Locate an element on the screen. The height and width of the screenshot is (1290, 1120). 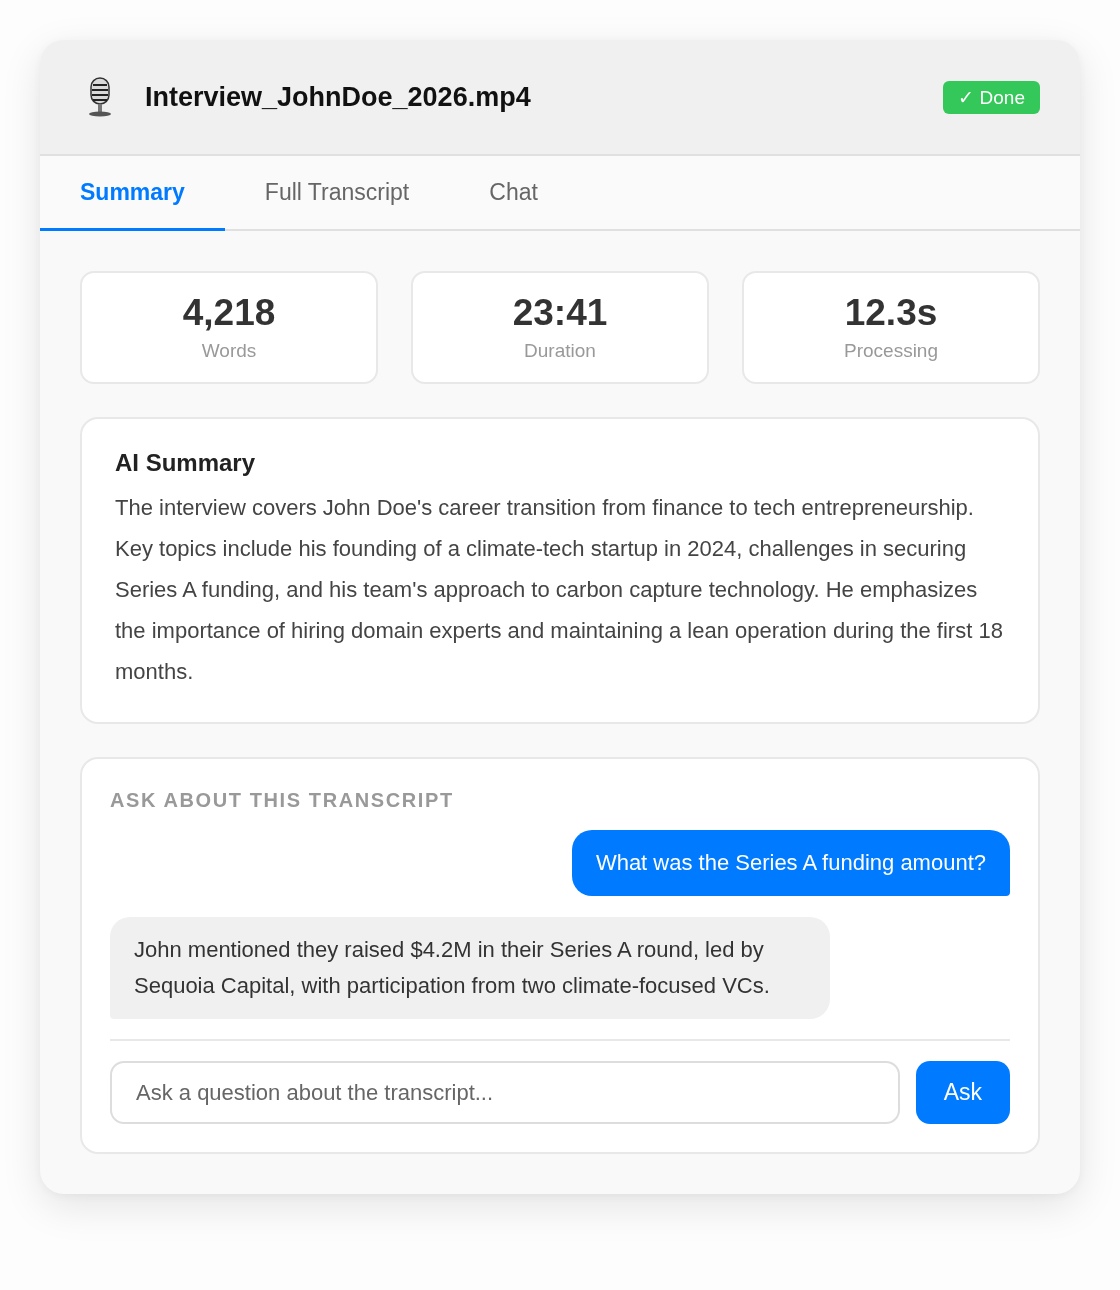
chat-heading: ASK ABOUT THIS TRANSCRIPT is located at coordinates (282, 800).